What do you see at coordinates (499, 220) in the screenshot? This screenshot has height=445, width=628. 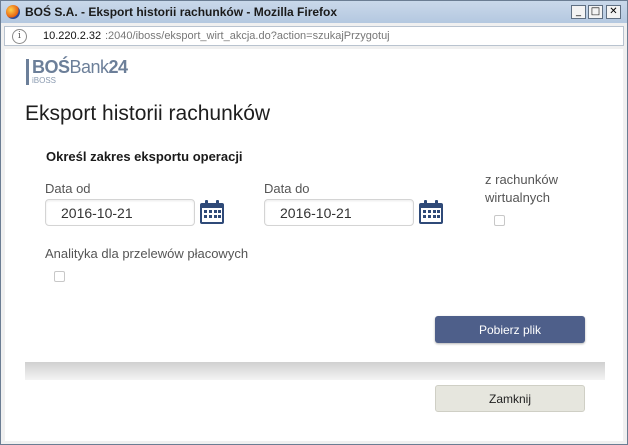 I see `virtual-accounts-checkbox` at bounding box center [499, 220].